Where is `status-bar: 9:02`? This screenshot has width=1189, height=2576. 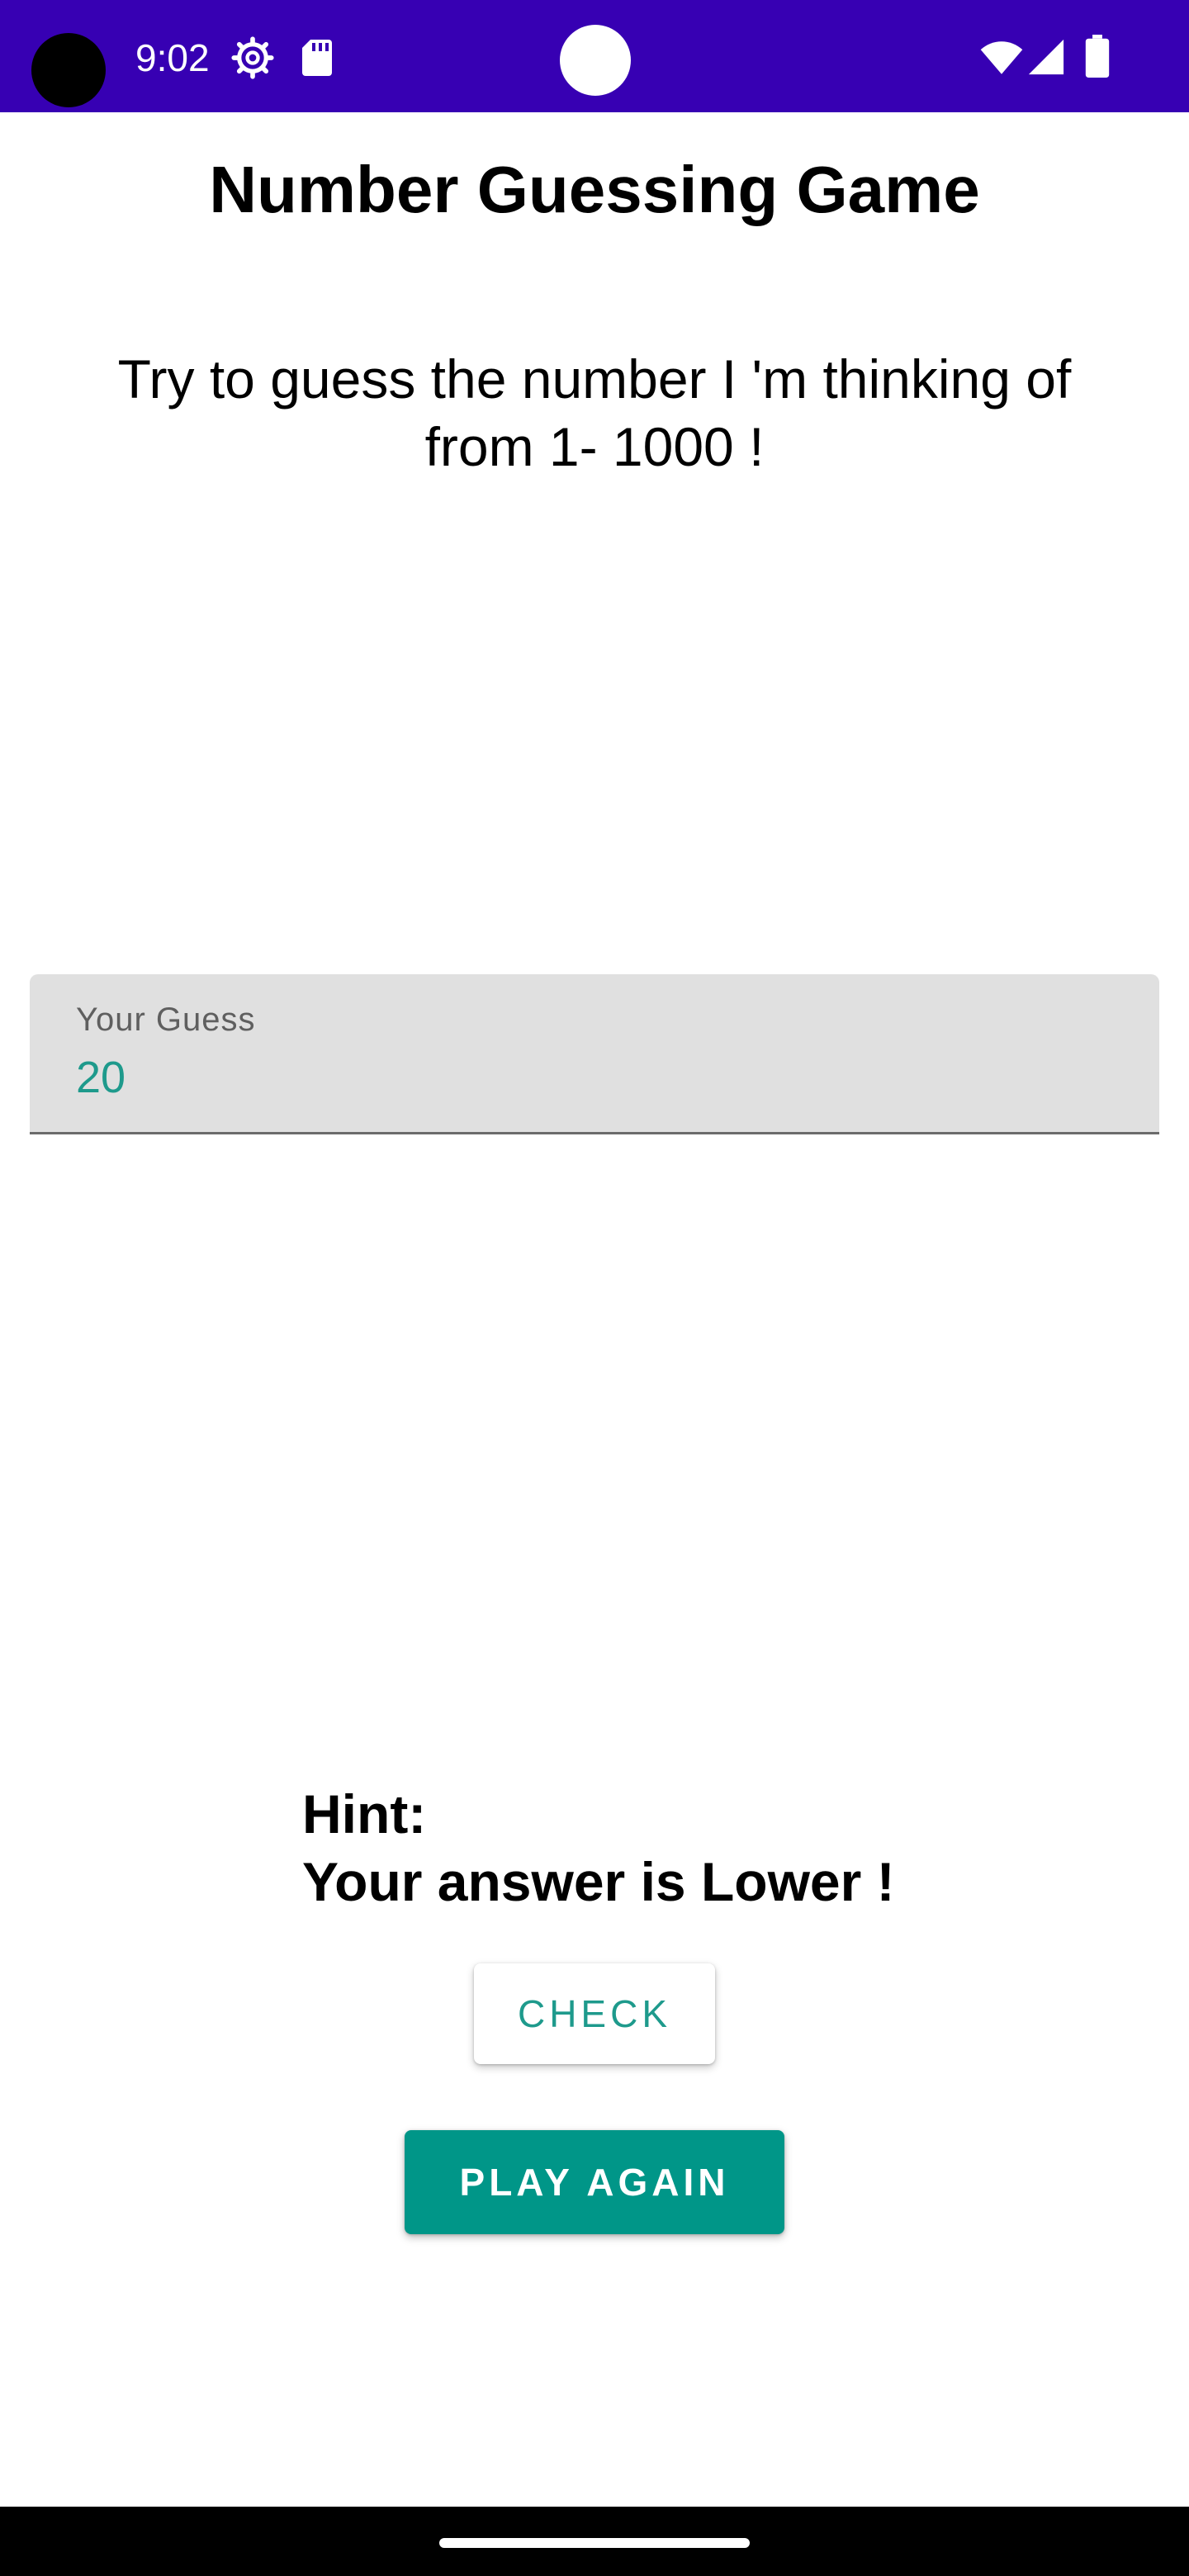 status-bar: 9:02 is located at coordinates (594, 56).